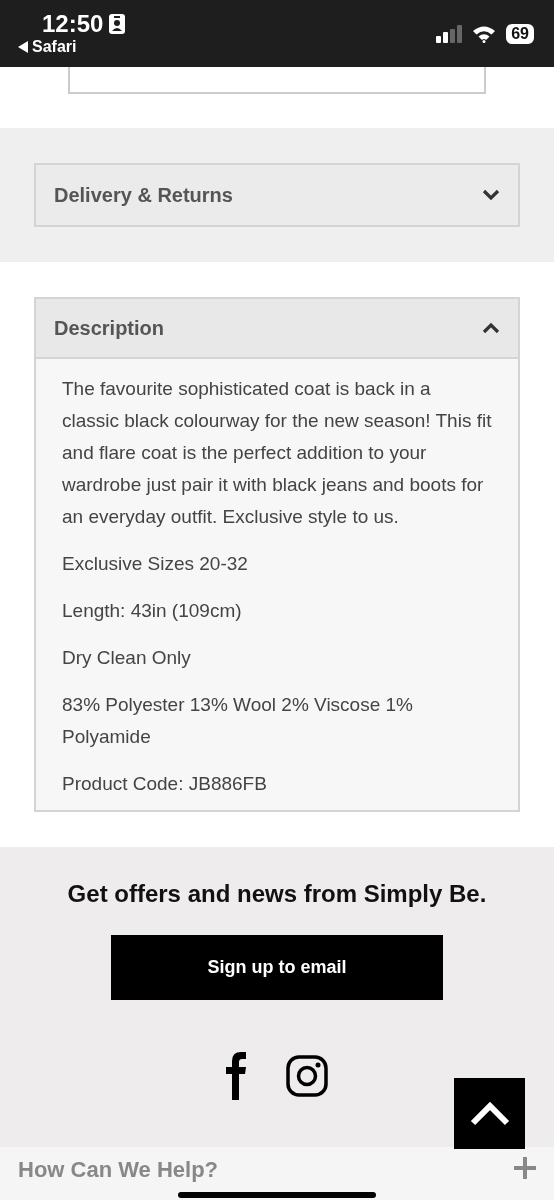 The width and height of the screenshot is (554, 1200). What do you see at coordinates (236, 1076) in the screenshot?
I see `facebook-icon` at bounding box center [236, 1076].